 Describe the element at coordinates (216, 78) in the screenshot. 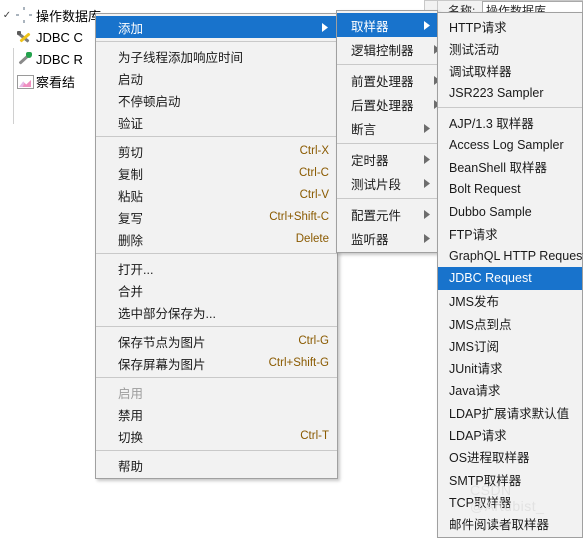

I see `menu-item-item-3: 启动` at that location.